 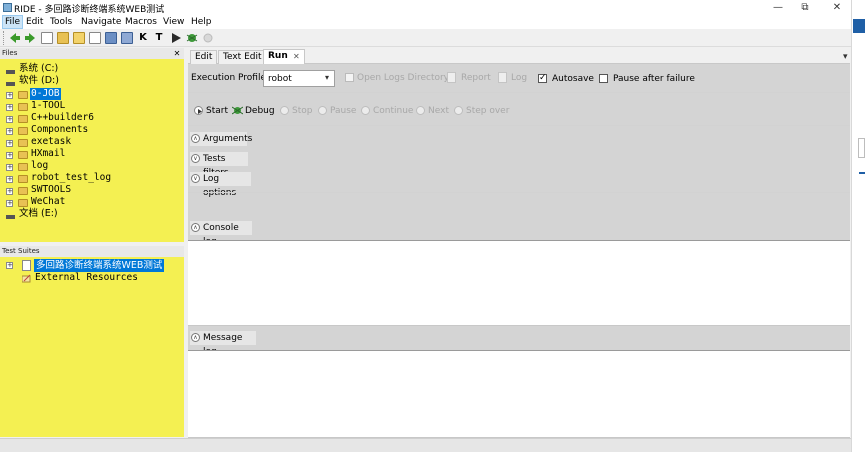 I want to click on tree-external-resources: External Resources, so click(x=86, y=278).